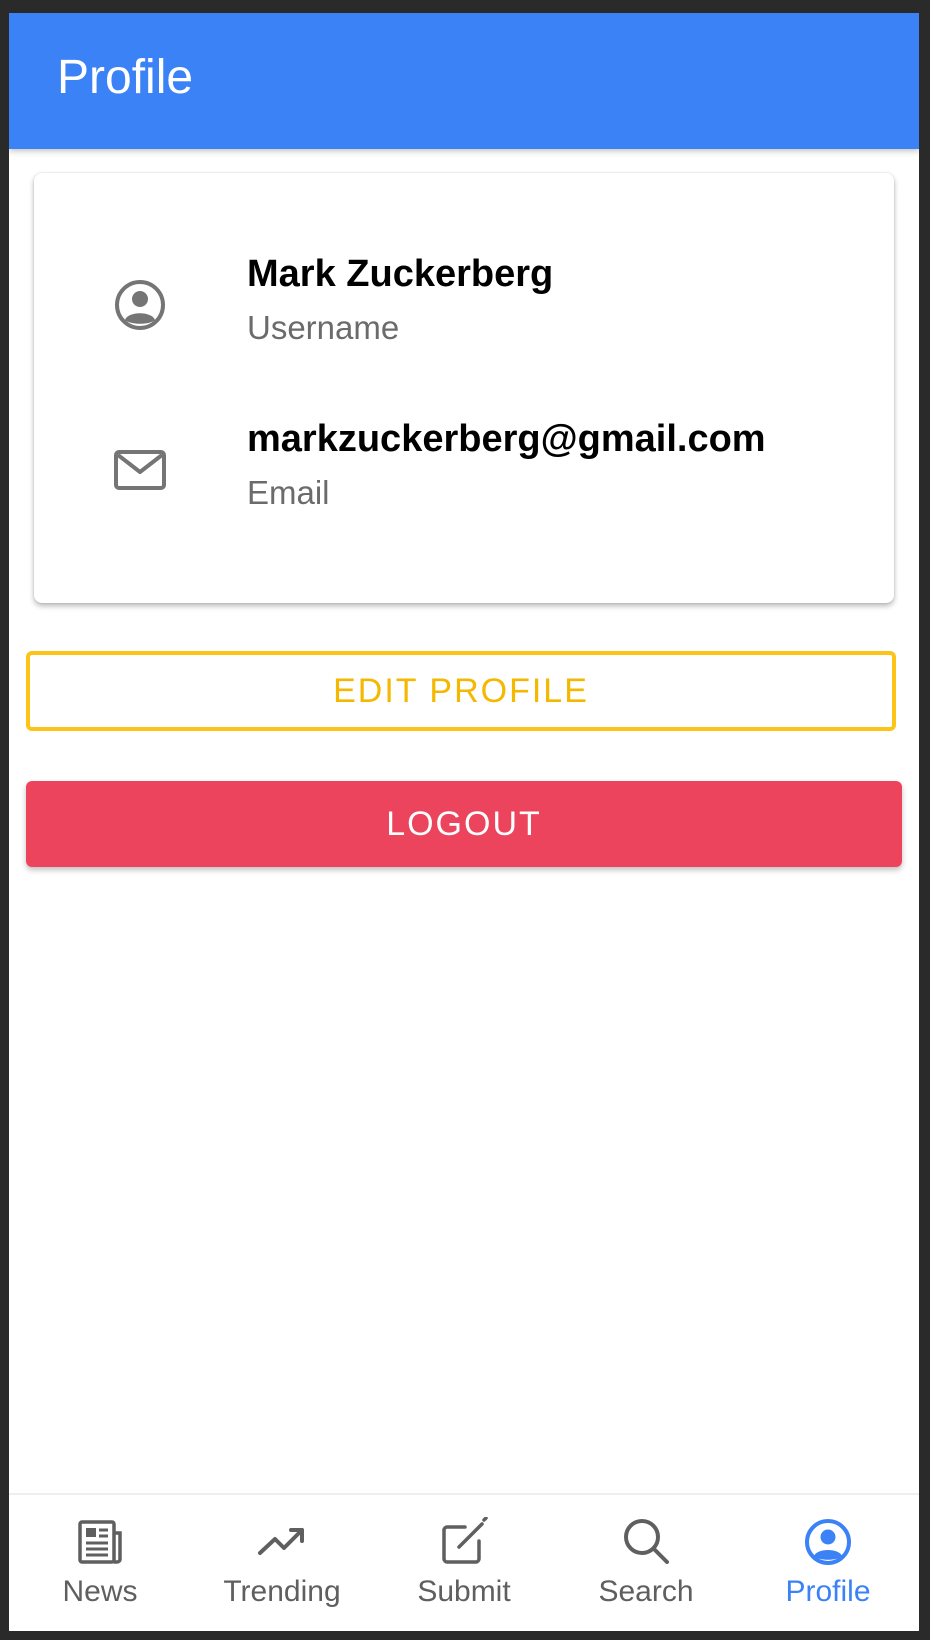 This screenshot has height=1640, width=930. Describe the element at coordinates (464, 81) in the screenshot. I see `app-bar: Profile` at that location.